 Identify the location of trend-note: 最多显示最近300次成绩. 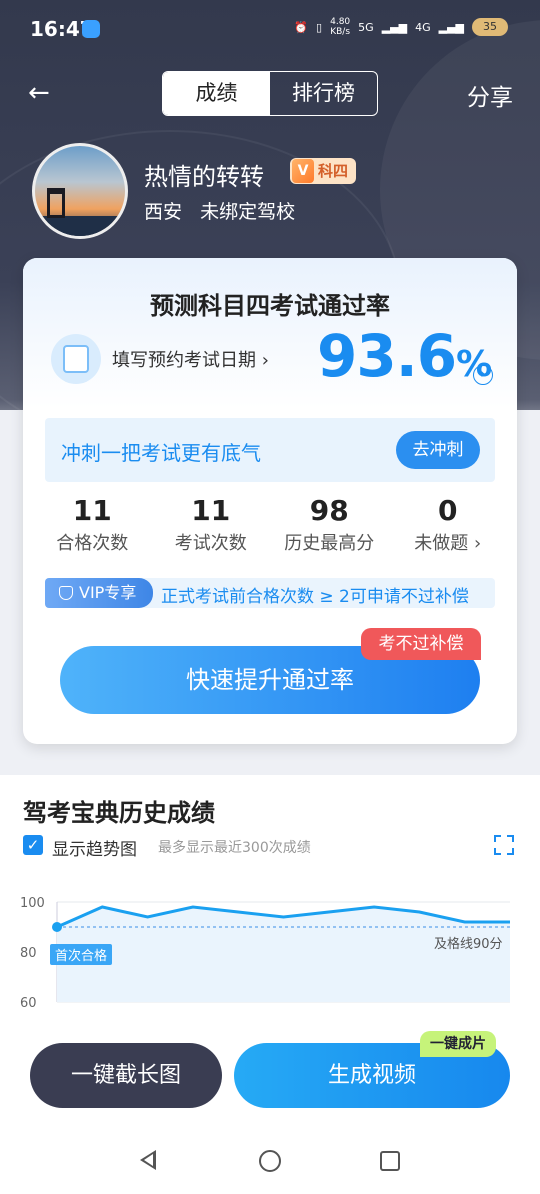
(234, 848).